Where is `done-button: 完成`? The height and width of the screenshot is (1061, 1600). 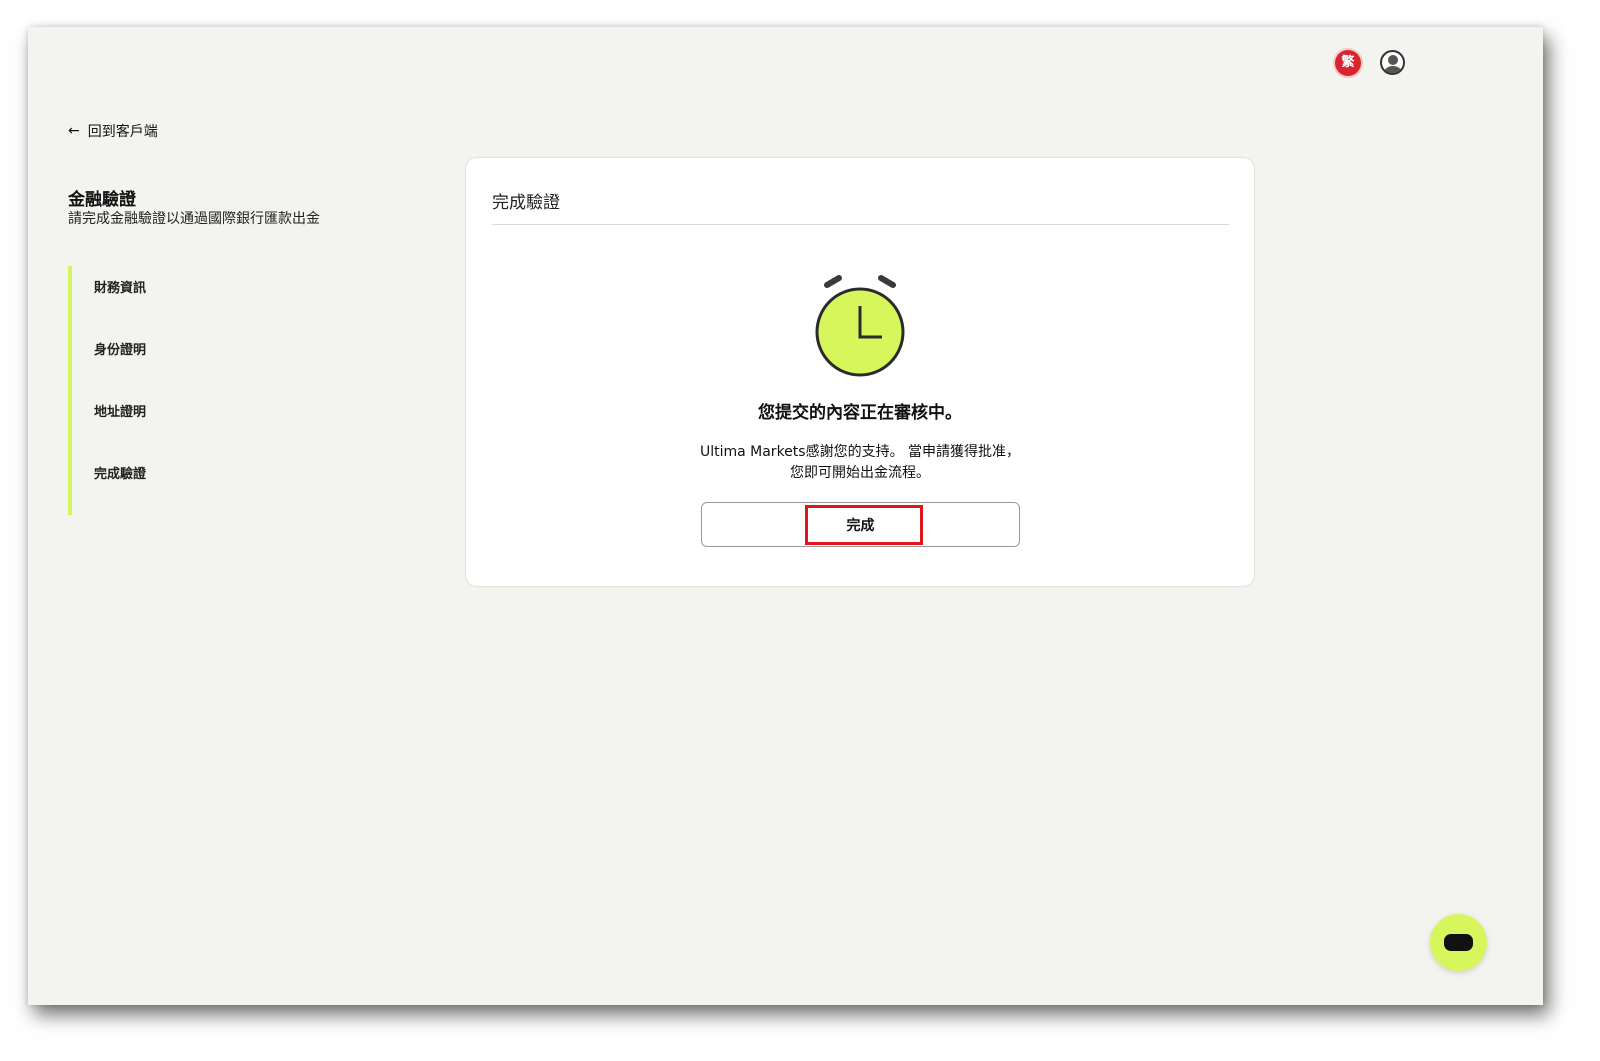 done-button: 完成 is located at coordinates (860, 524).